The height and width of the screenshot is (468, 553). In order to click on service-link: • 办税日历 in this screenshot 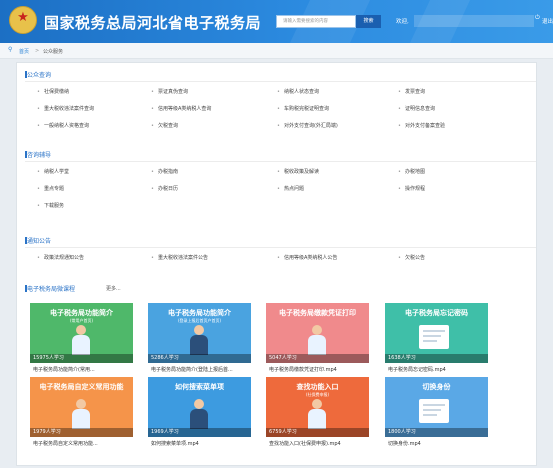, I will do `click(164, 188)`.